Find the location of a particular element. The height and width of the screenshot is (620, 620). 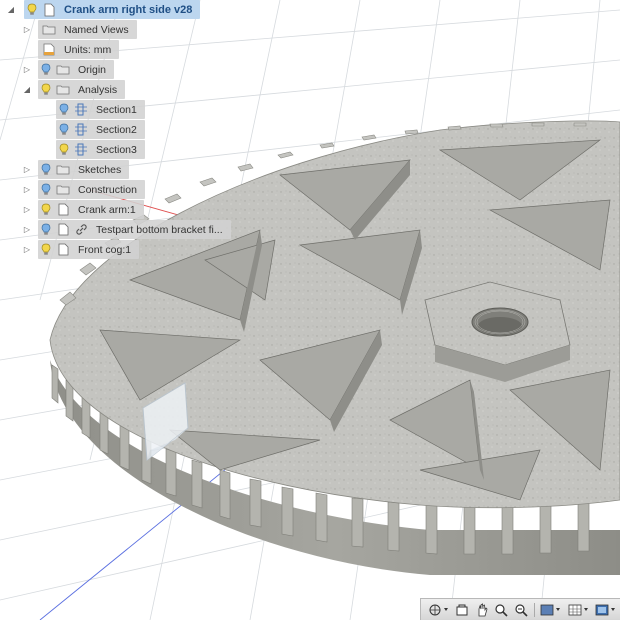

tree-item-section2: Section2 is located at coordinates (100, 129).